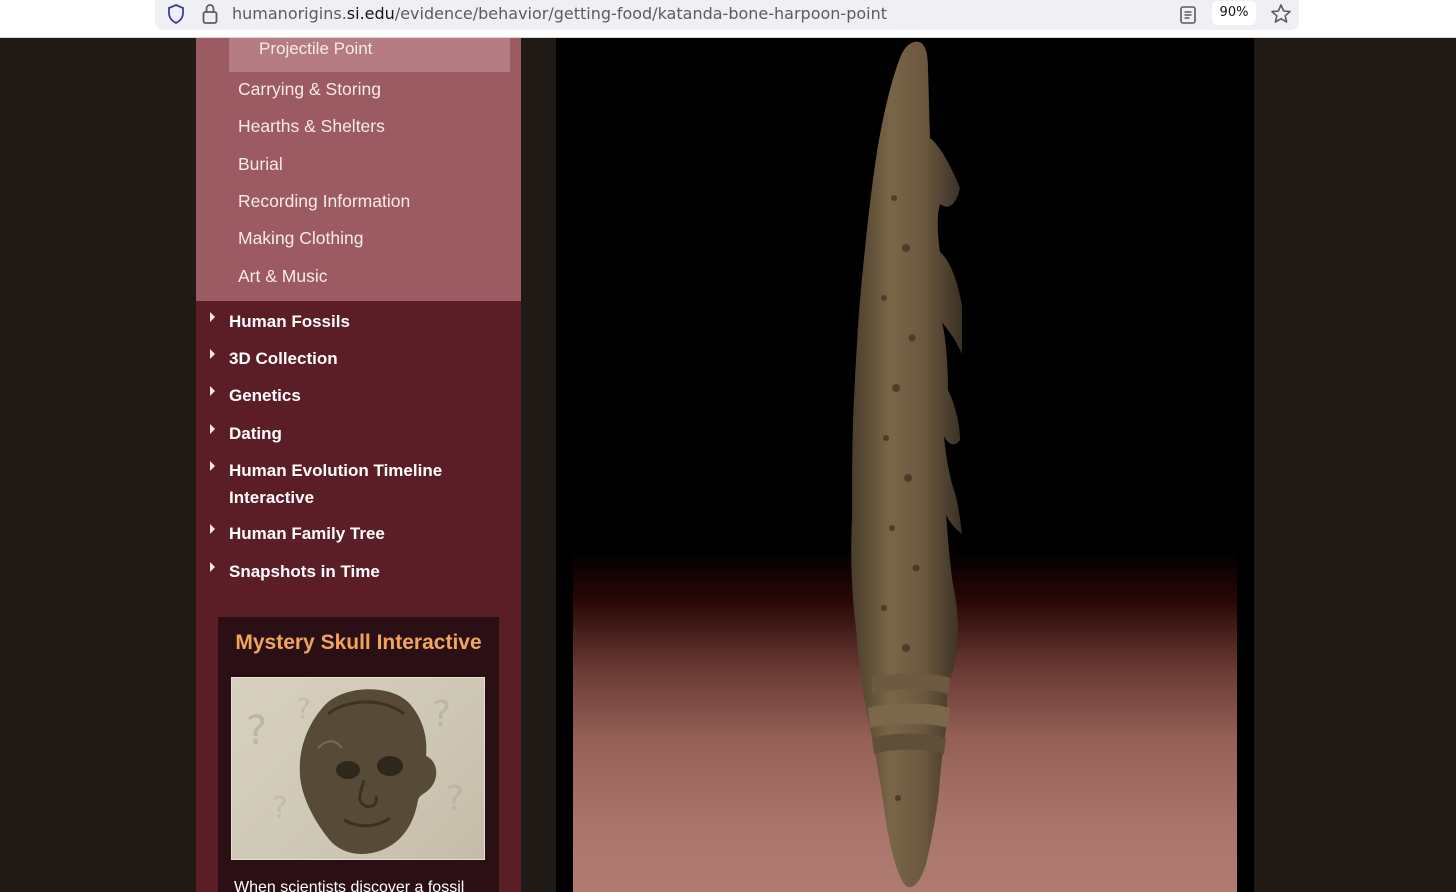 The height and width of the screenshot is (892, 1456). Describe the element at coordinates (304, 571) in the screenshot. I see `nav-item-label: Snapshots in Time` at that location.